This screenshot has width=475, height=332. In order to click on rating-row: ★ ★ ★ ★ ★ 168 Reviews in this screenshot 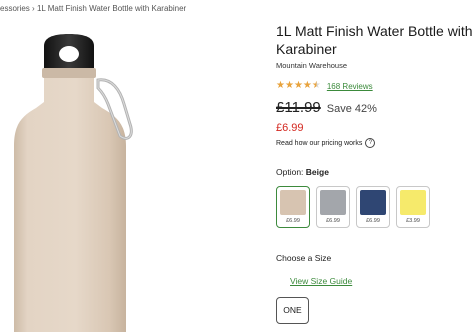, I will do `click(375, 86)`.